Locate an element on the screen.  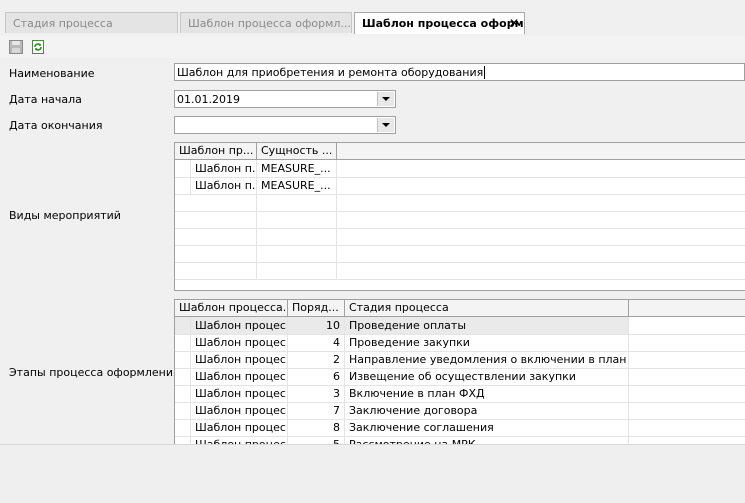
tab-label: Стадия процесса is located at coordinates (63, 23).